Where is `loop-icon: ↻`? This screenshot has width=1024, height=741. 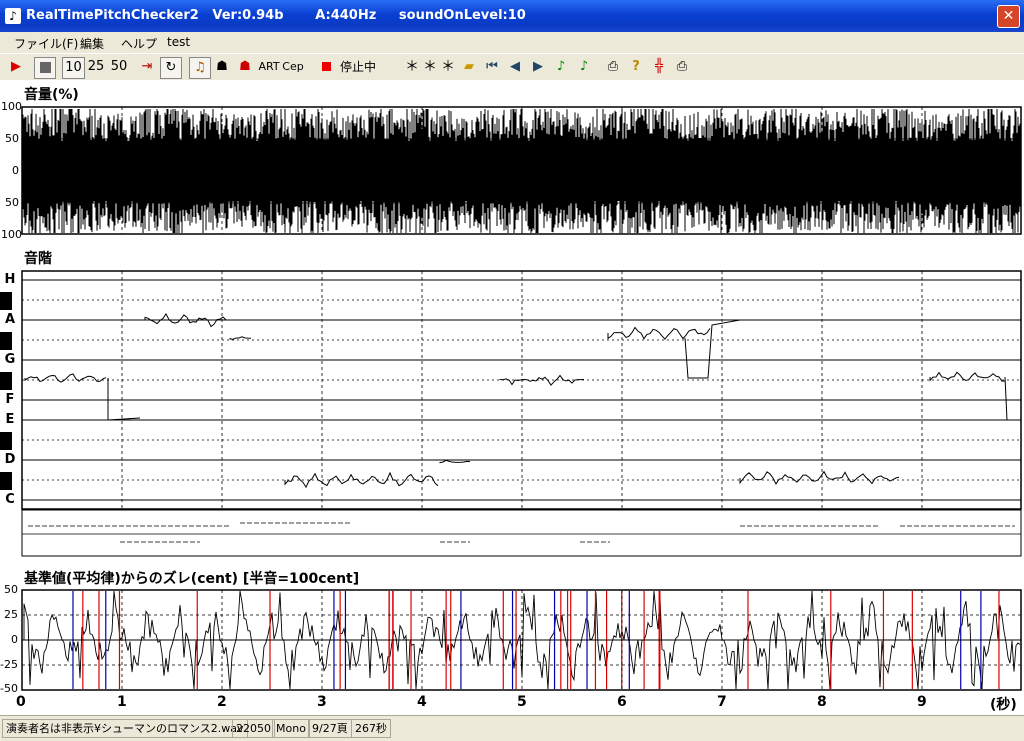 loop-icon: ↻ is located at coordinates (171, 68).